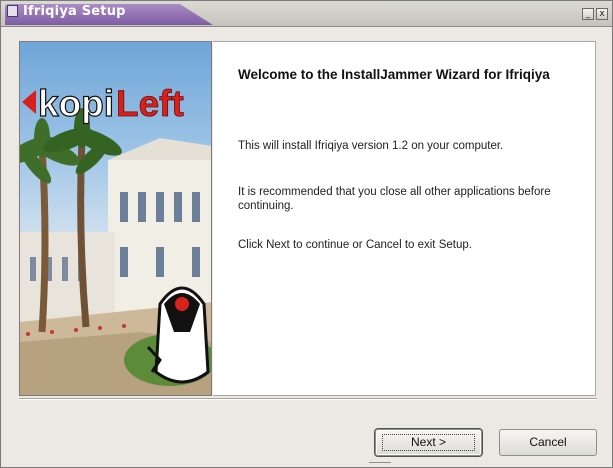 The image size is (613, 468). I want to click on resize-grip, so click(380, 465).